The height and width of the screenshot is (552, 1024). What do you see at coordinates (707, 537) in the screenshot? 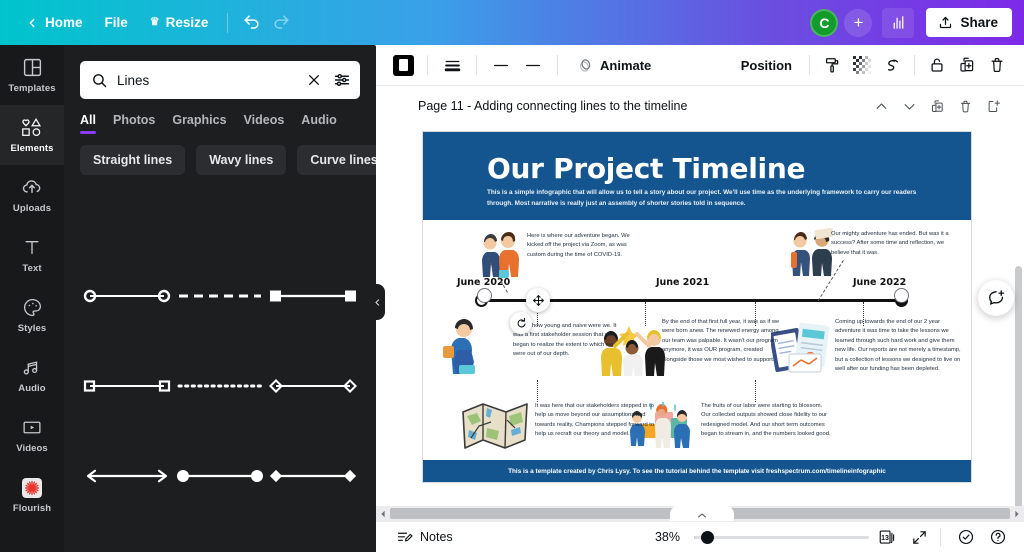
I see `zoom-knob` at bounding box center [707, 537].